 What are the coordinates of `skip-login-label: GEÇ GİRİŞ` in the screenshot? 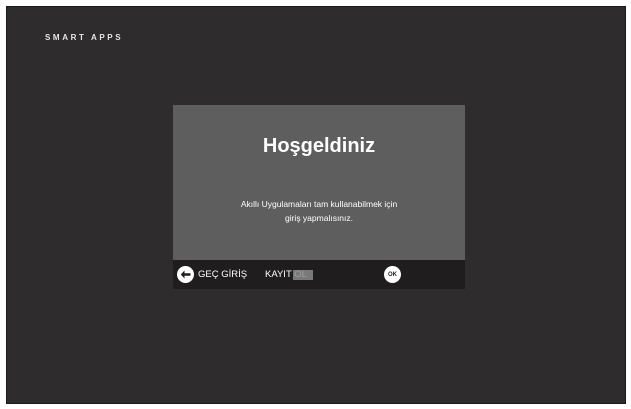 It's located at (223, 274).